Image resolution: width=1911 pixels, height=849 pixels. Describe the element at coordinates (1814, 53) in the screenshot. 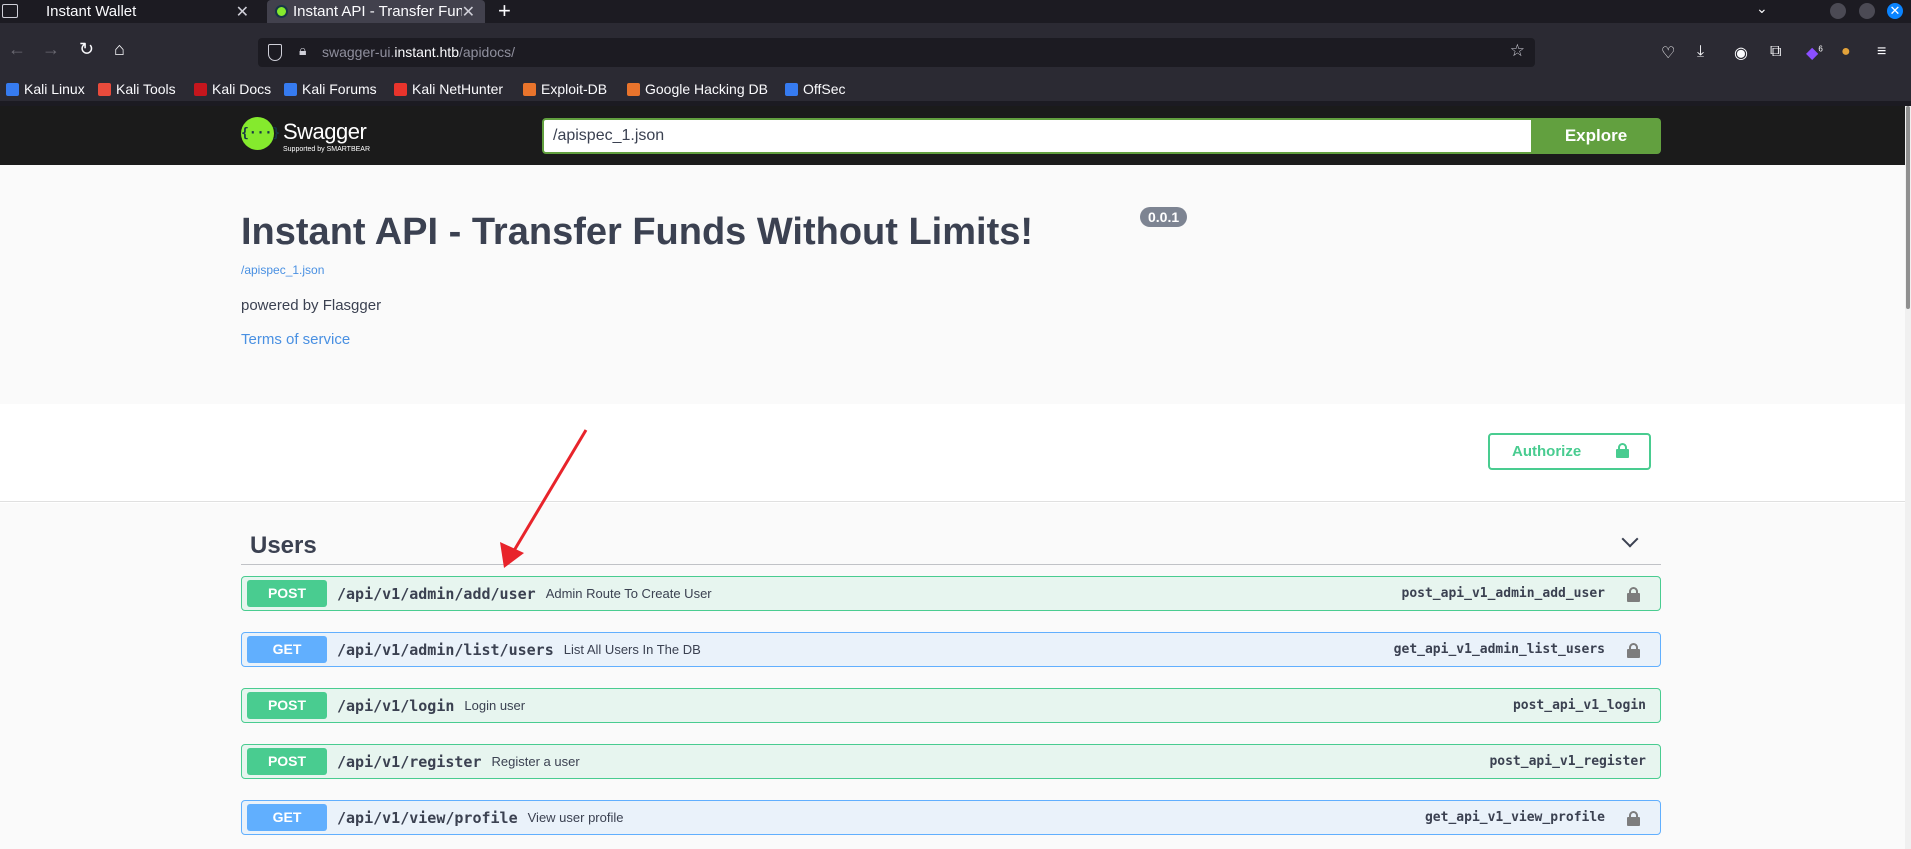

I see `extension-badge-icon: ◆6` at that location.